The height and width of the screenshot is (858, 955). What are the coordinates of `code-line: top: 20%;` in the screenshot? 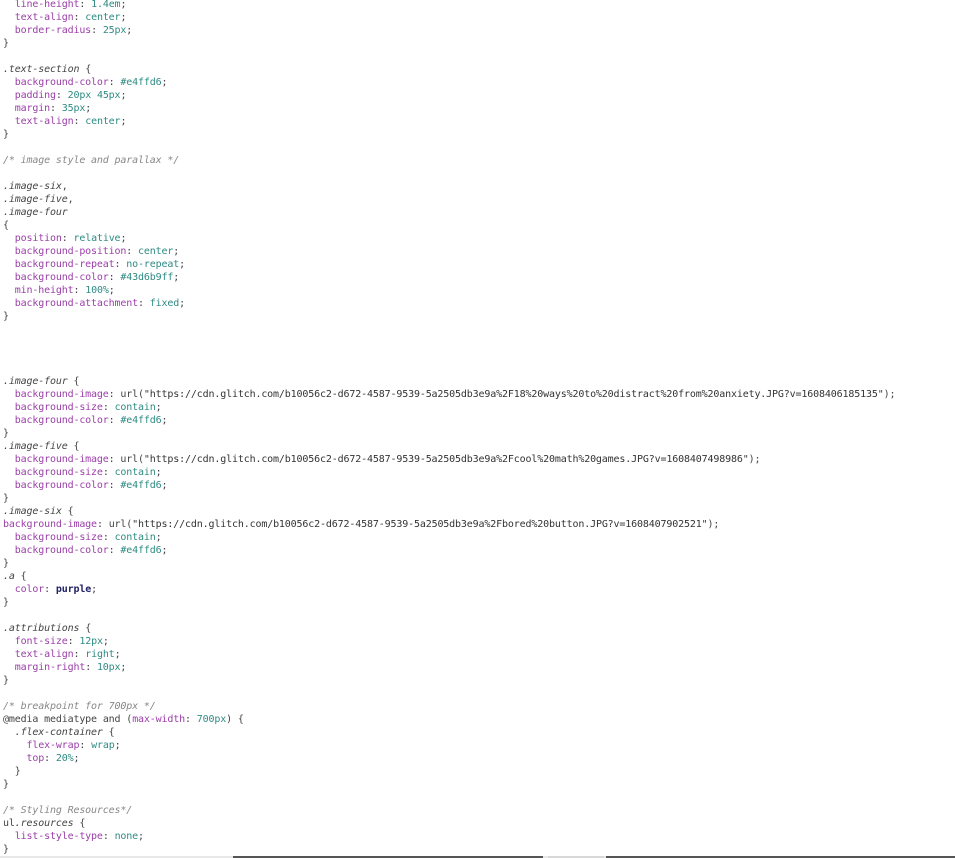 It's located at (477, 758).